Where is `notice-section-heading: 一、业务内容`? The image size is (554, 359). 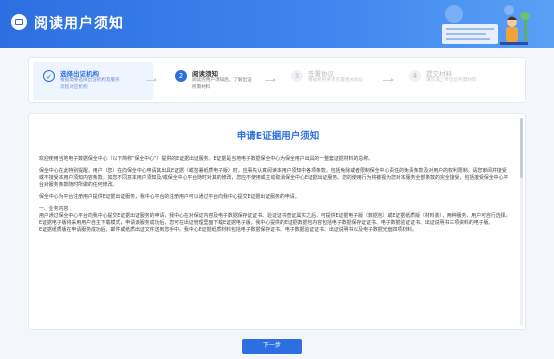 notice-section-heading: 一、业务内容 is located at coordinates (54, 208).